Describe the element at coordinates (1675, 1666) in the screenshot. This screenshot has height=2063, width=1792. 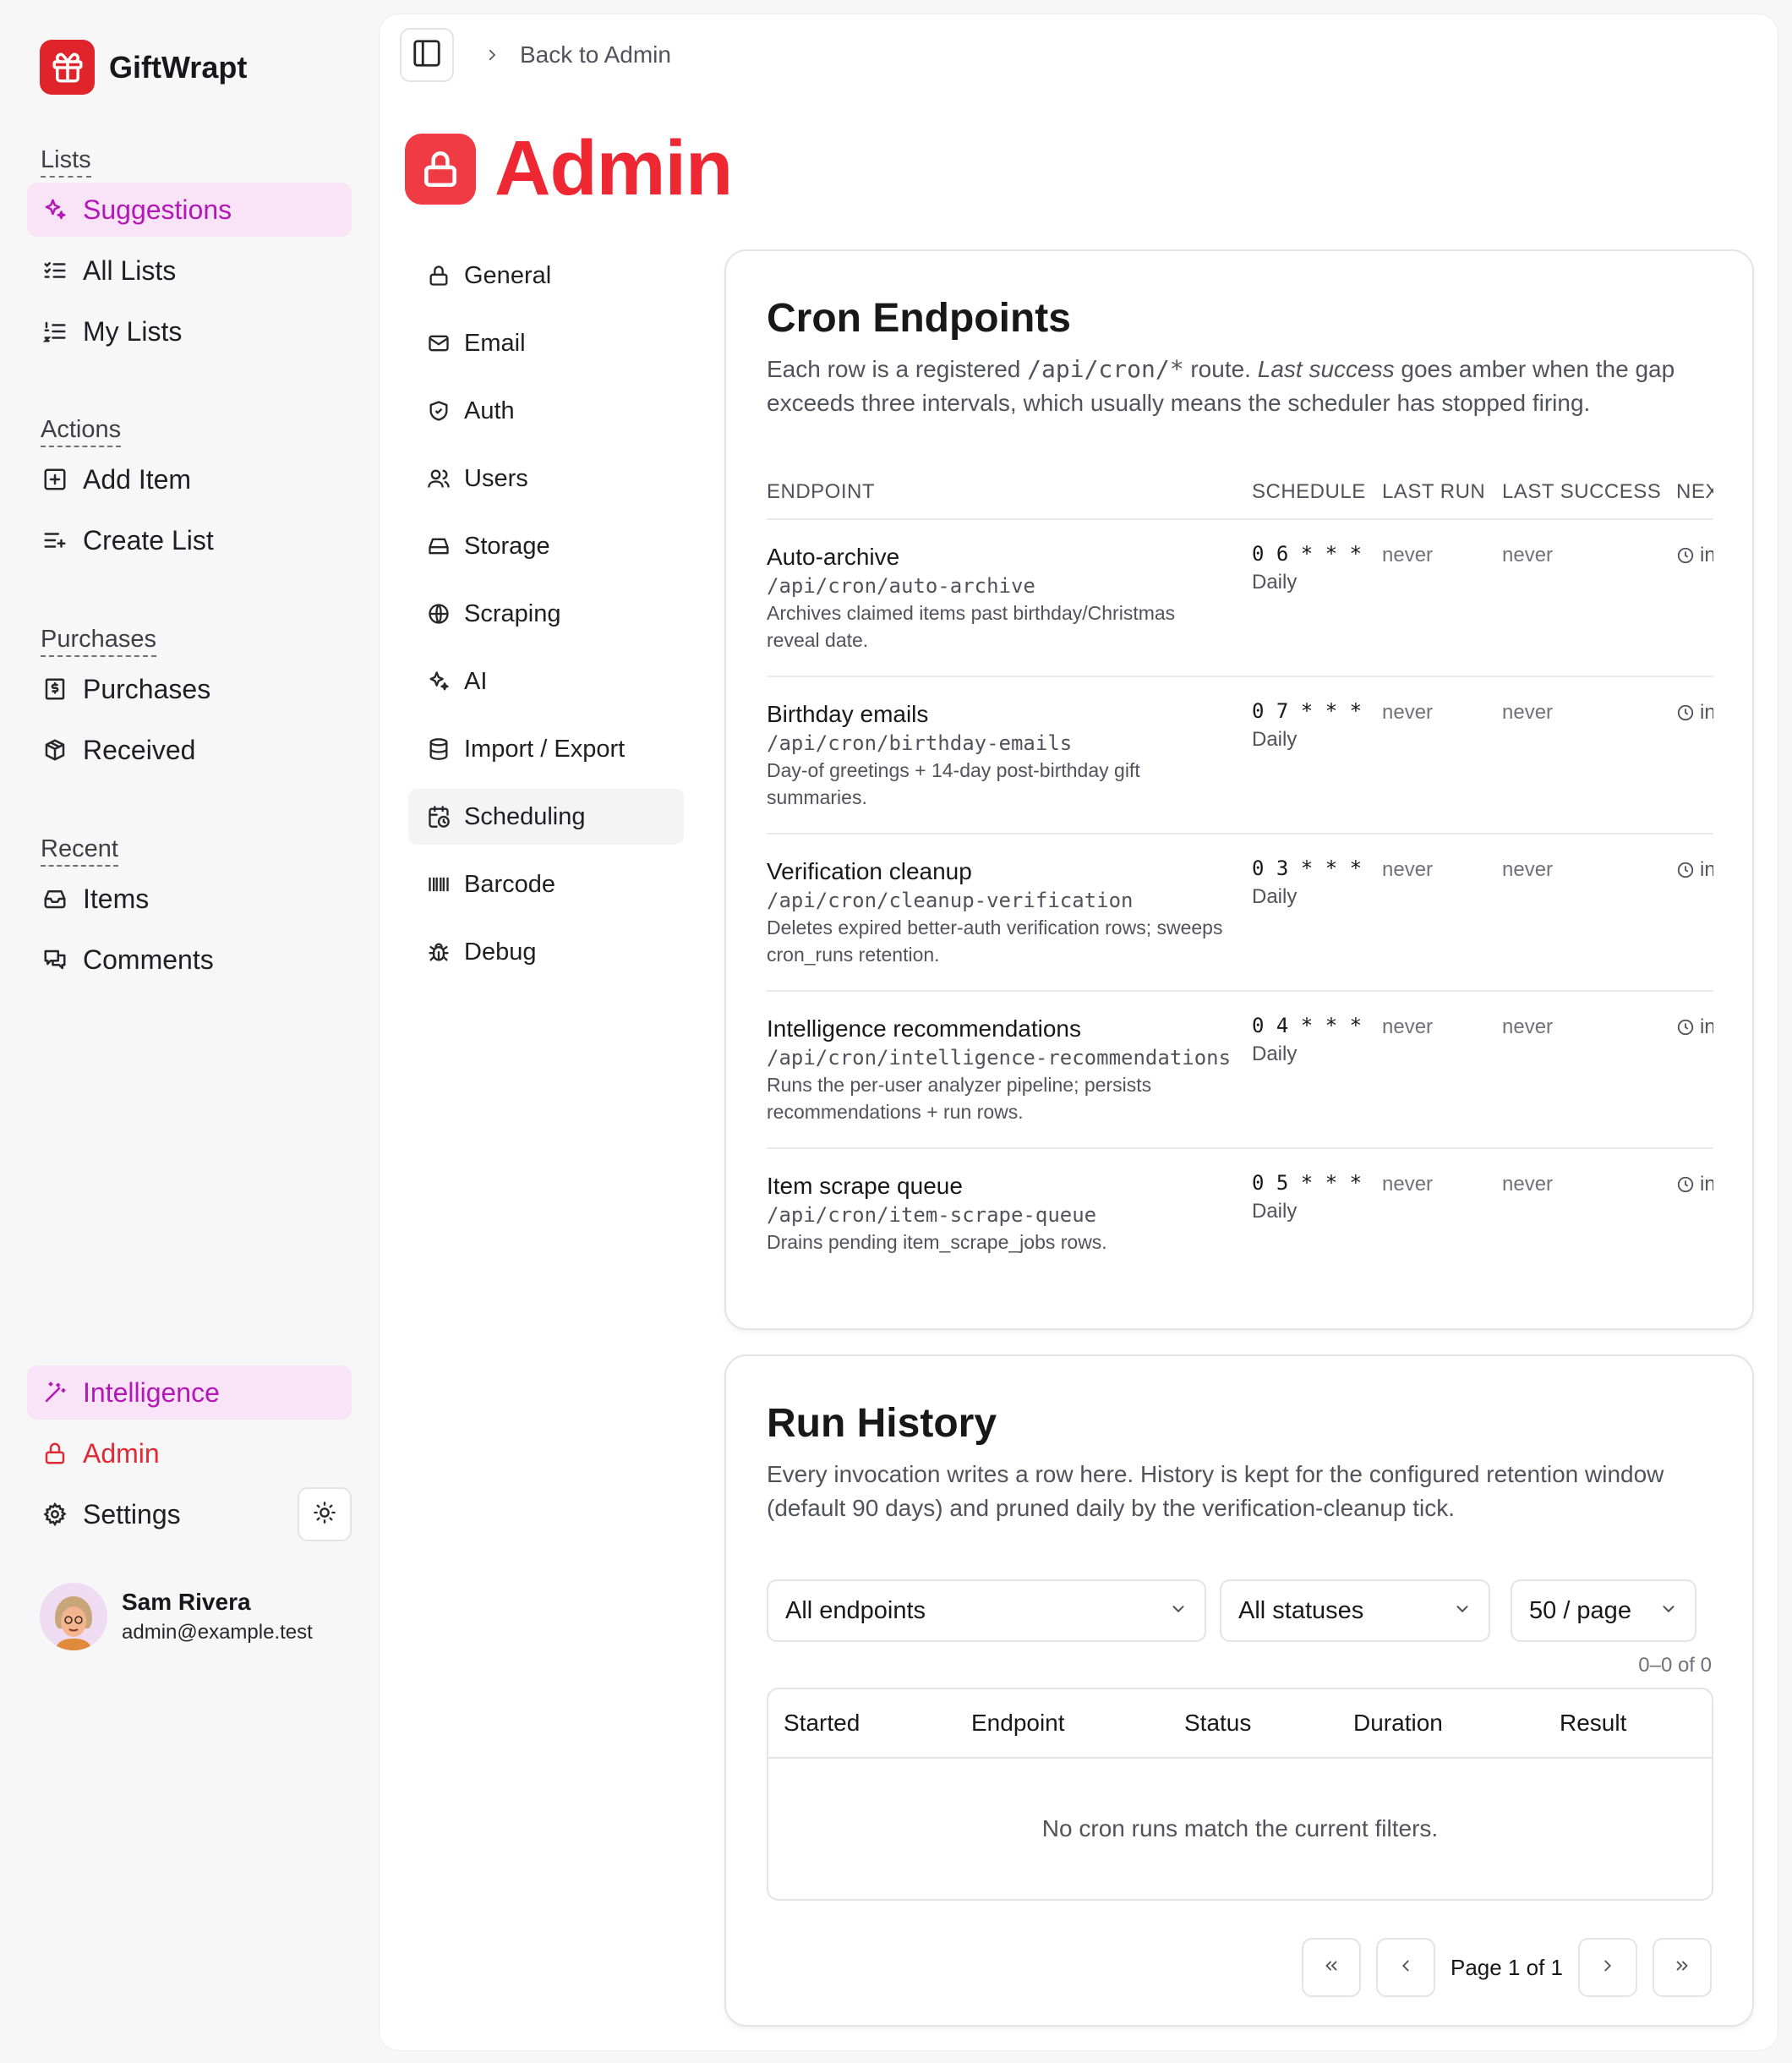
I see `result-count: 0–0 of 0` at that location.